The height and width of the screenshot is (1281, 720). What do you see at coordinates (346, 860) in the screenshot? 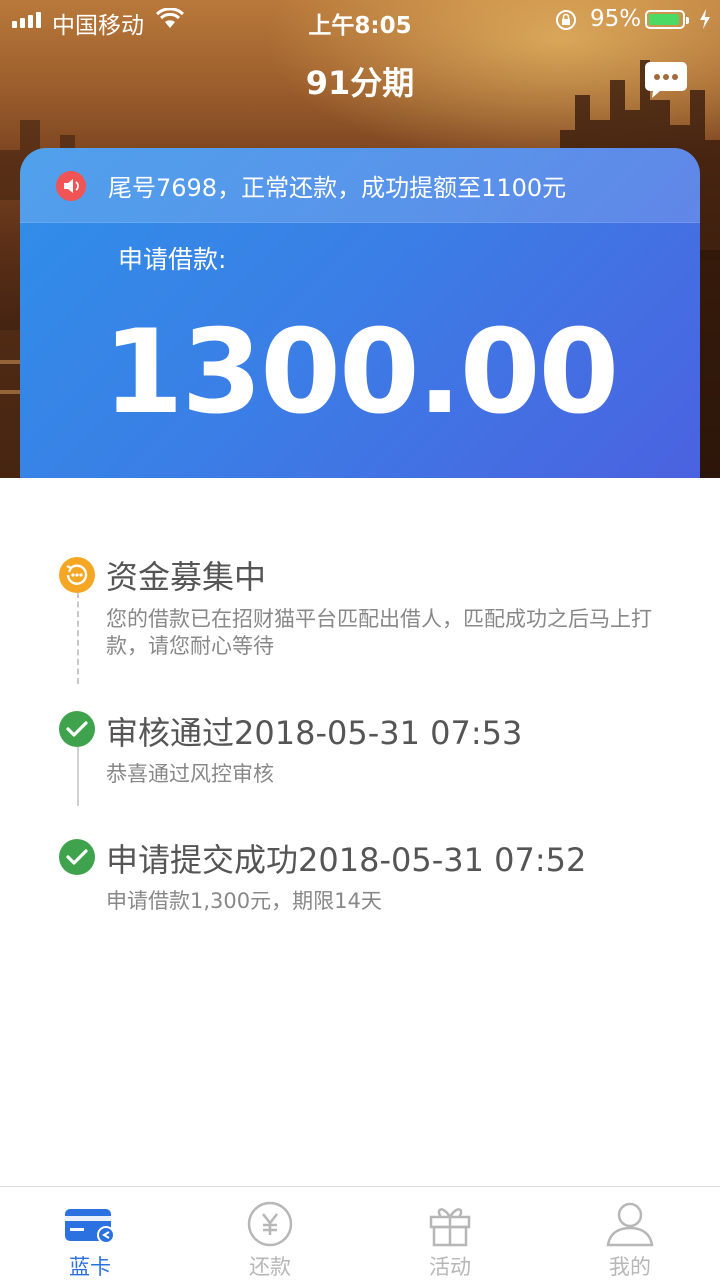
I see `step-title: 申请提交成功2018-05-31 07:52` at bounding box center [346, 860].